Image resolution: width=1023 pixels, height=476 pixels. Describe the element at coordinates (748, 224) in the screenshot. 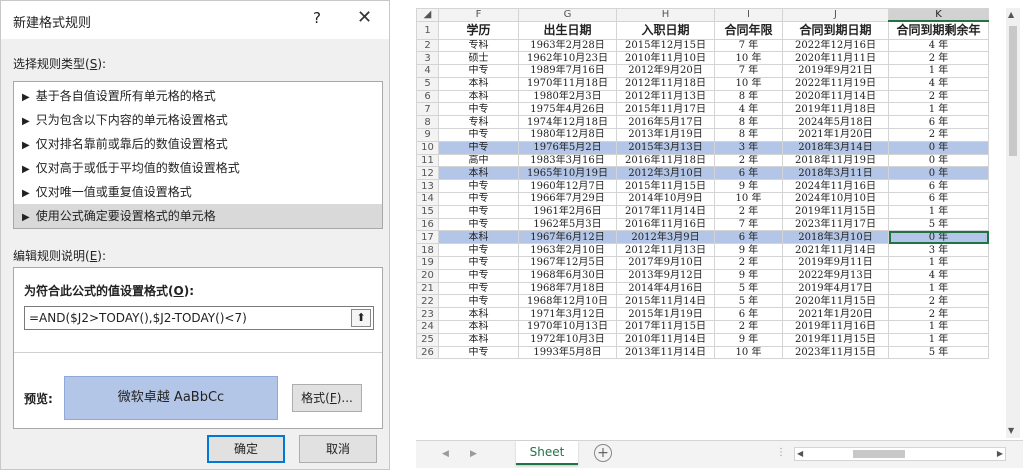

I see `table-cell: 7 年` at that location.